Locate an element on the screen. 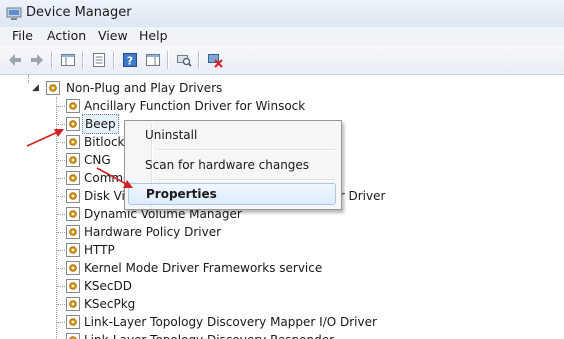 This screenshot has height=339, width=564. device-manager-icon is located at coordinates (14, 13).